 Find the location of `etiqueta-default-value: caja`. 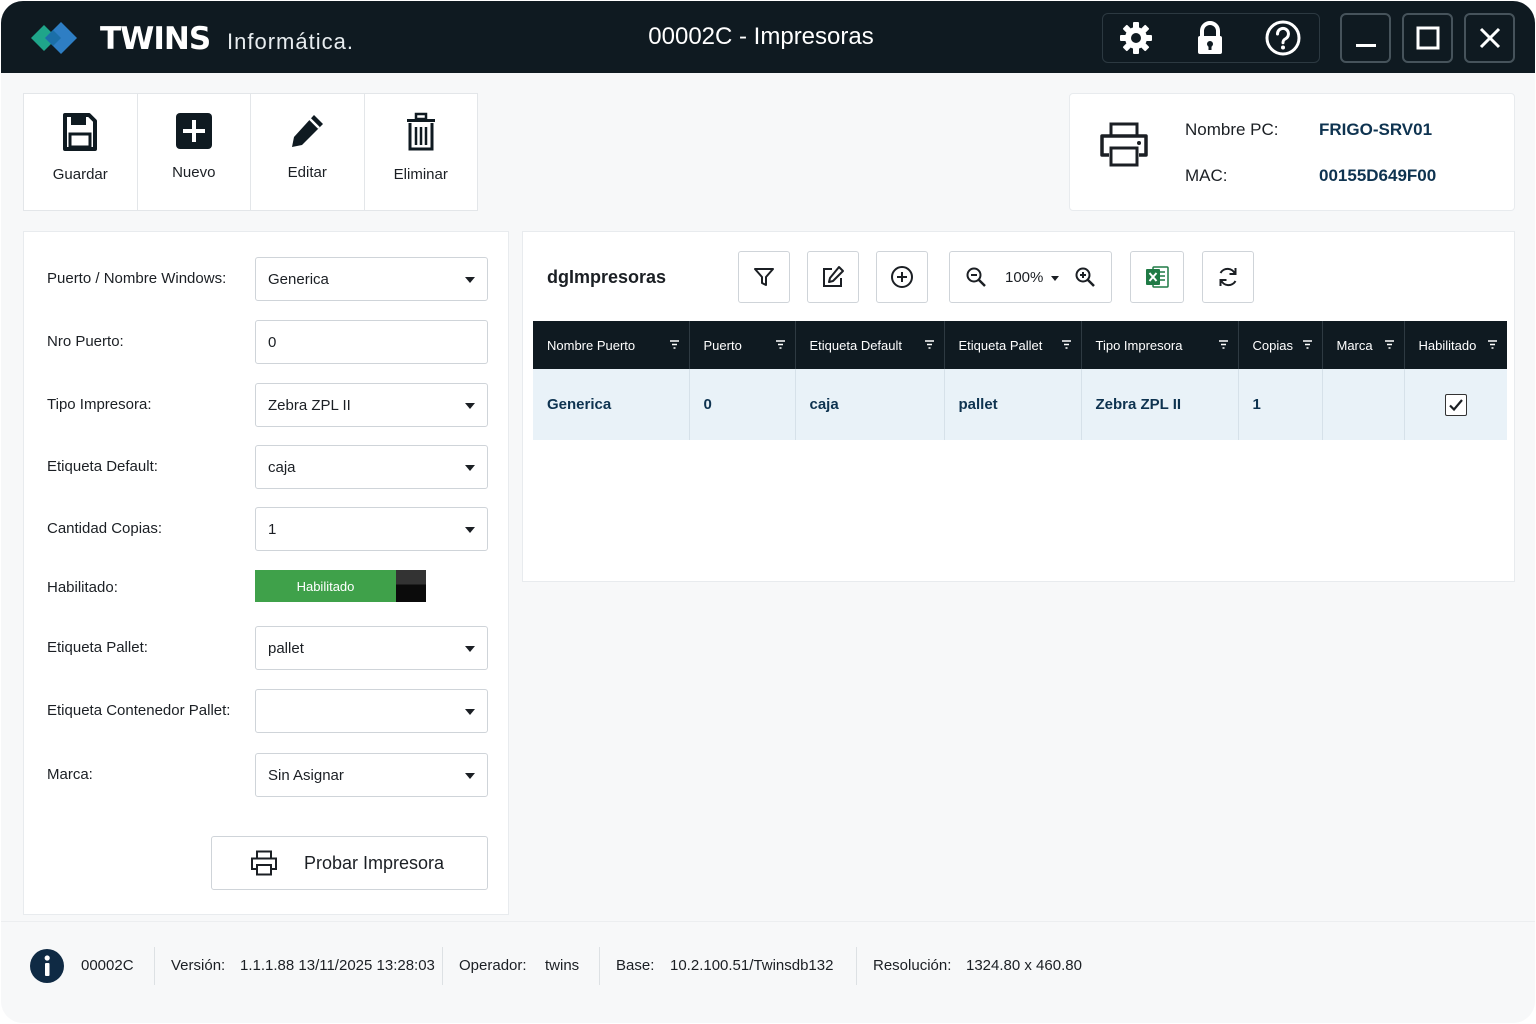

etiqueta-default-value: caja is located at coordinates (282, 467).